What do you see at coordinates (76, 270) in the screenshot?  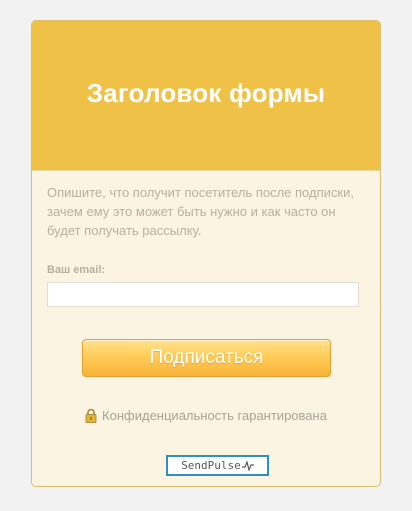 I see `email-label: Ваш email:` at bounding box center [76, 270].